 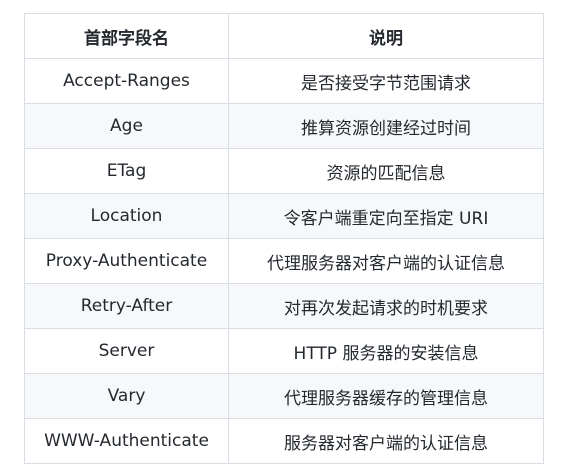 I want to click on field-name-cell: Age, so click(x=126, y=126).